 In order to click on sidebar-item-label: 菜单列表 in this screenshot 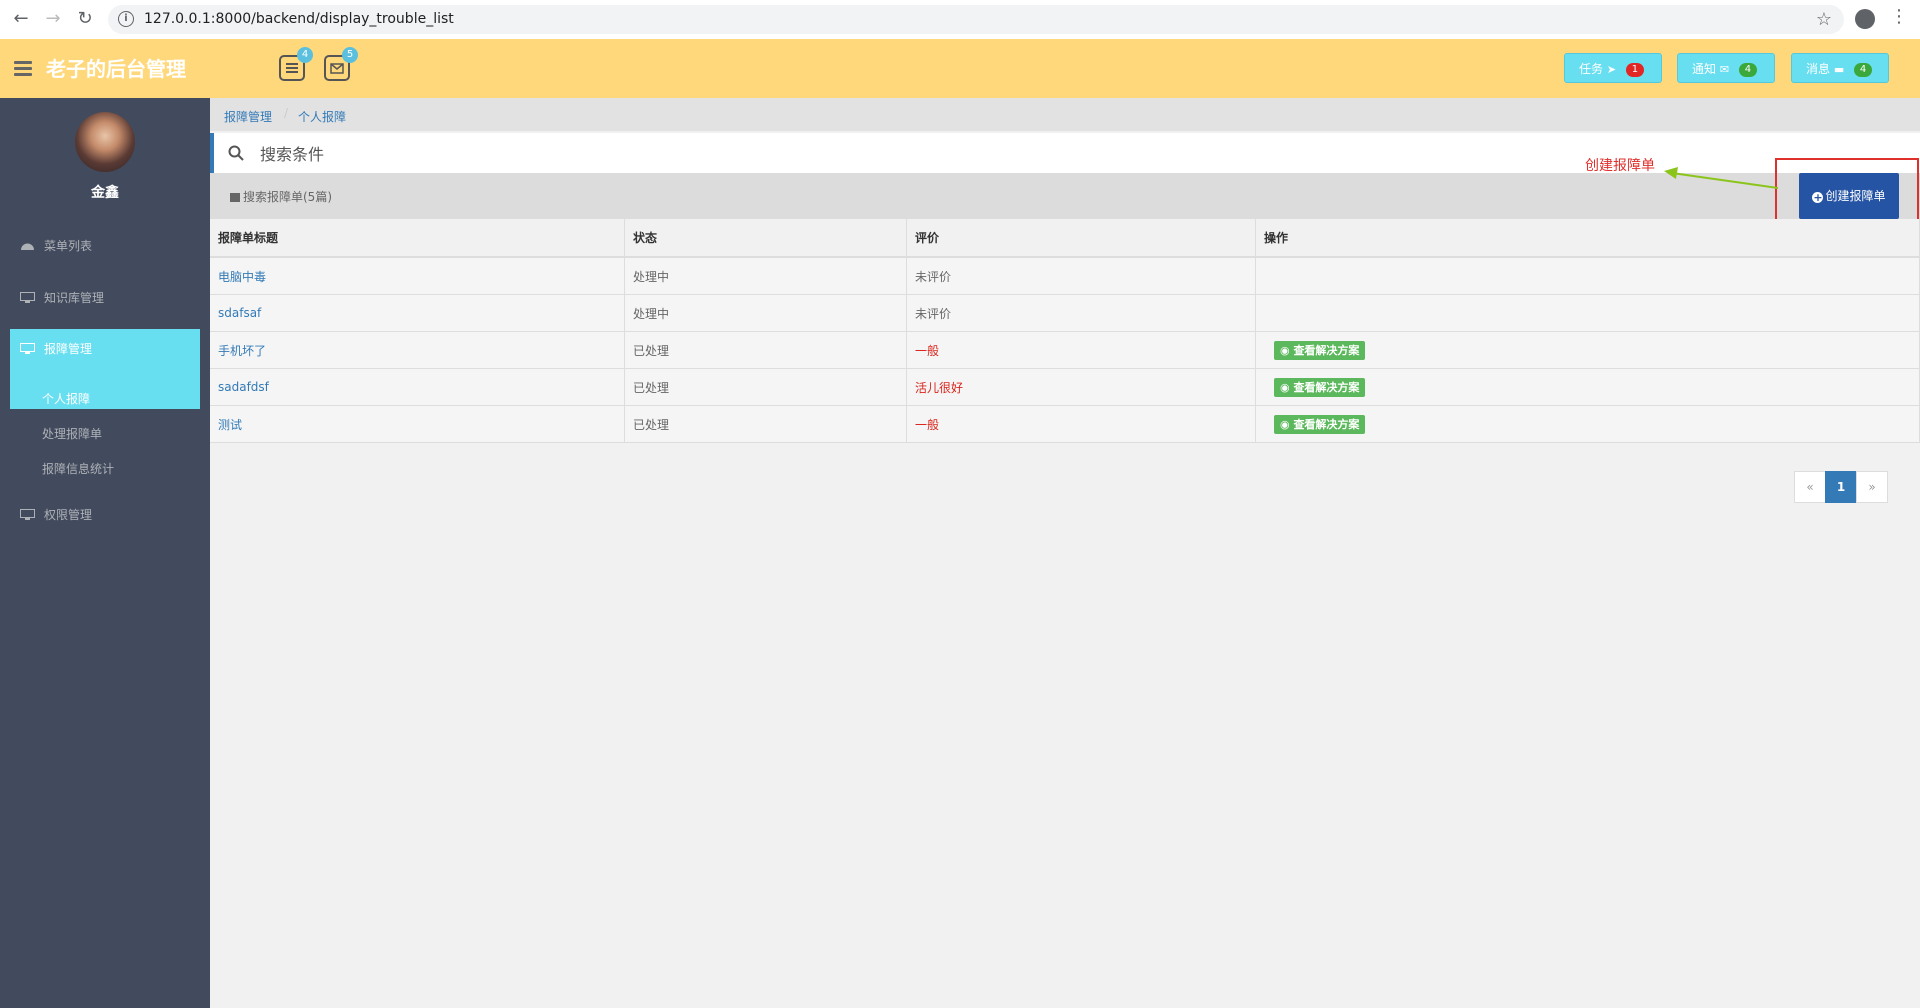, I will do `click(68, 246)`.